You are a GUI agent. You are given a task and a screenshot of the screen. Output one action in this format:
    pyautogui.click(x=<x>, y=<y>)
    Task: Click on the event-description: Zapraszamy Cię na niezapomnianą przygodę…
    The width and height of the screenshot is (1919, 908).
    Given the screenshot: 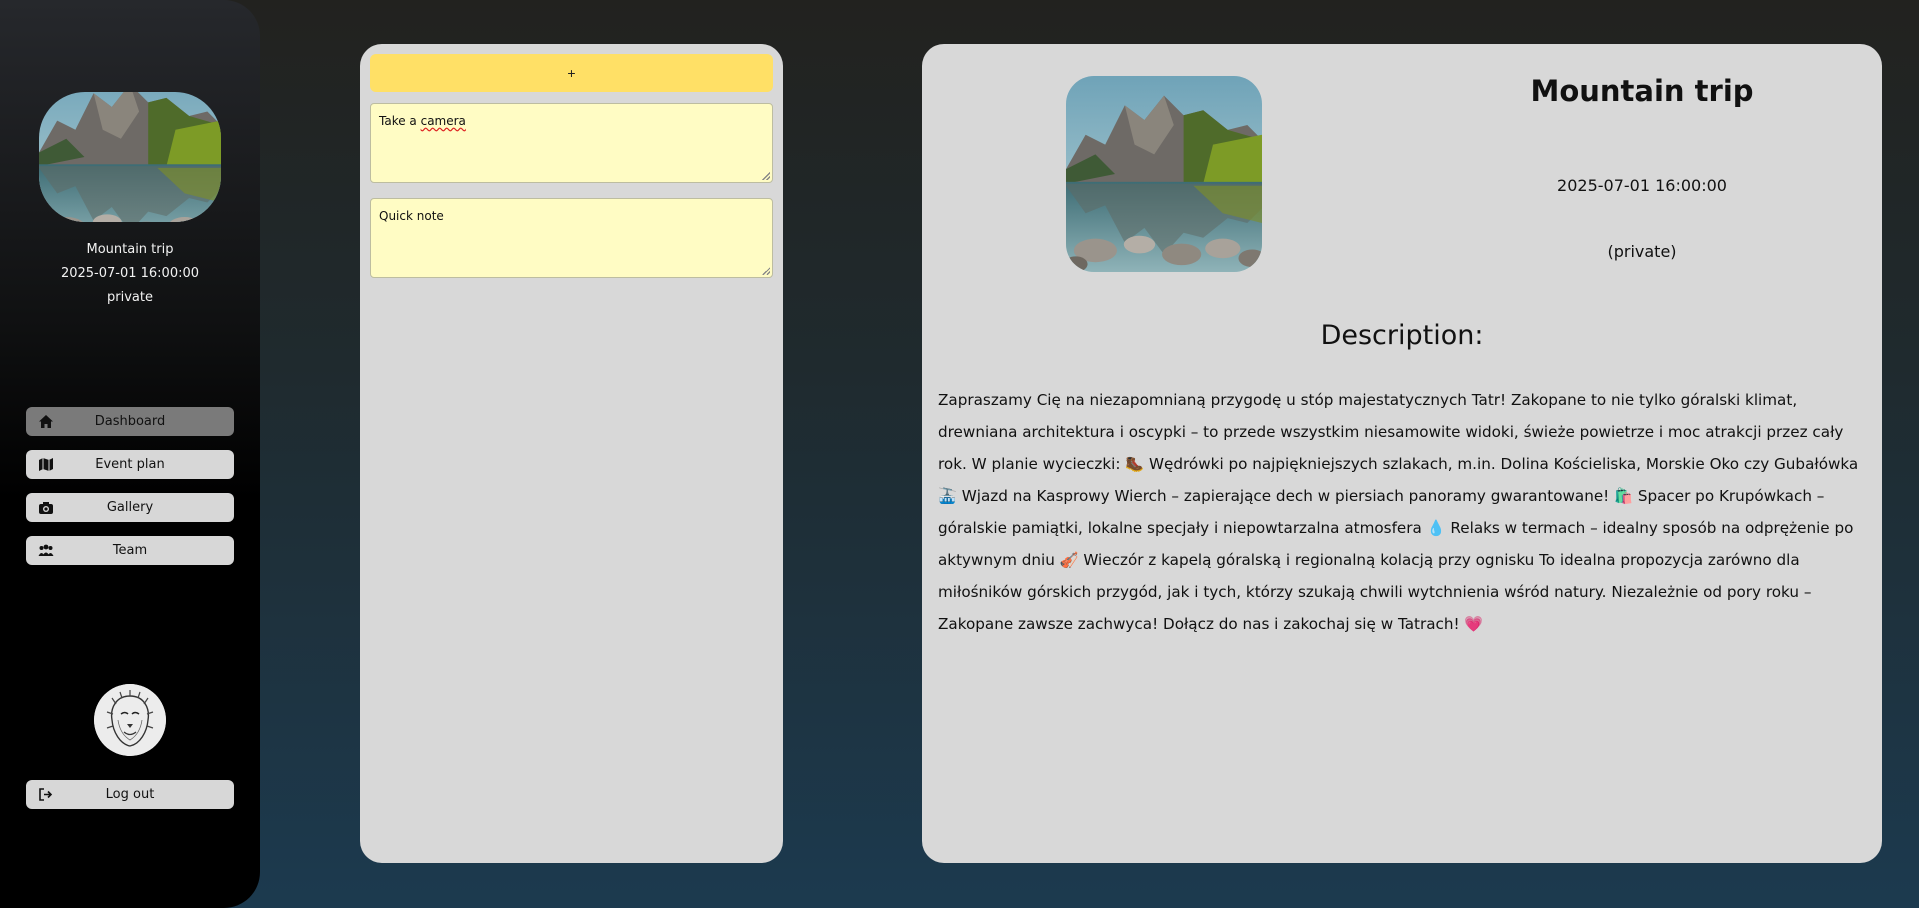 What is the action you would take?
    pyautogui.click(x=1398, y=512)
    